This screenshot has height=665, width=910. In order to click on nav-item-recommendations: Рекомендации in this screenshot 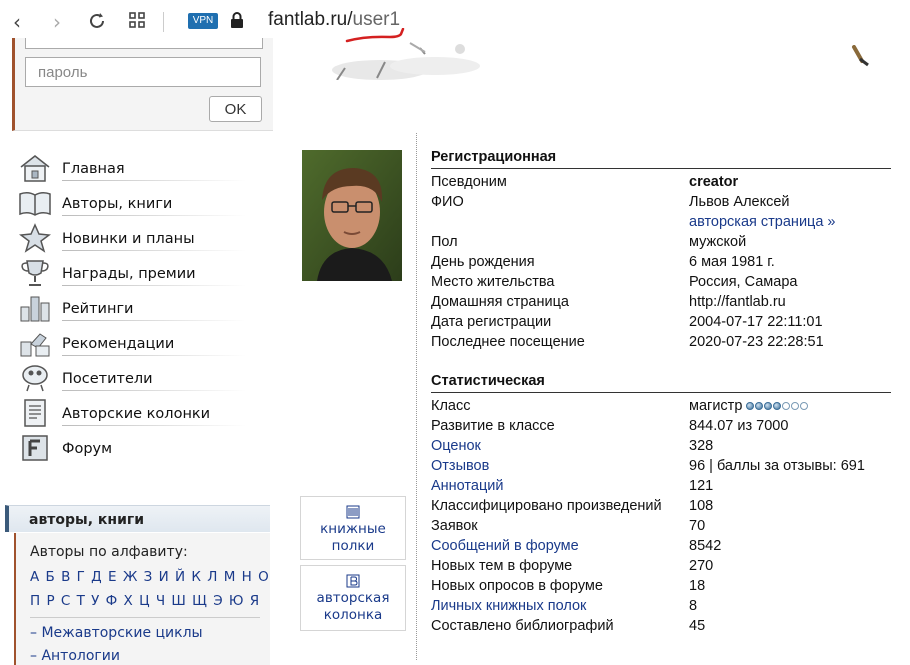, I will do `click(136, 344)`.